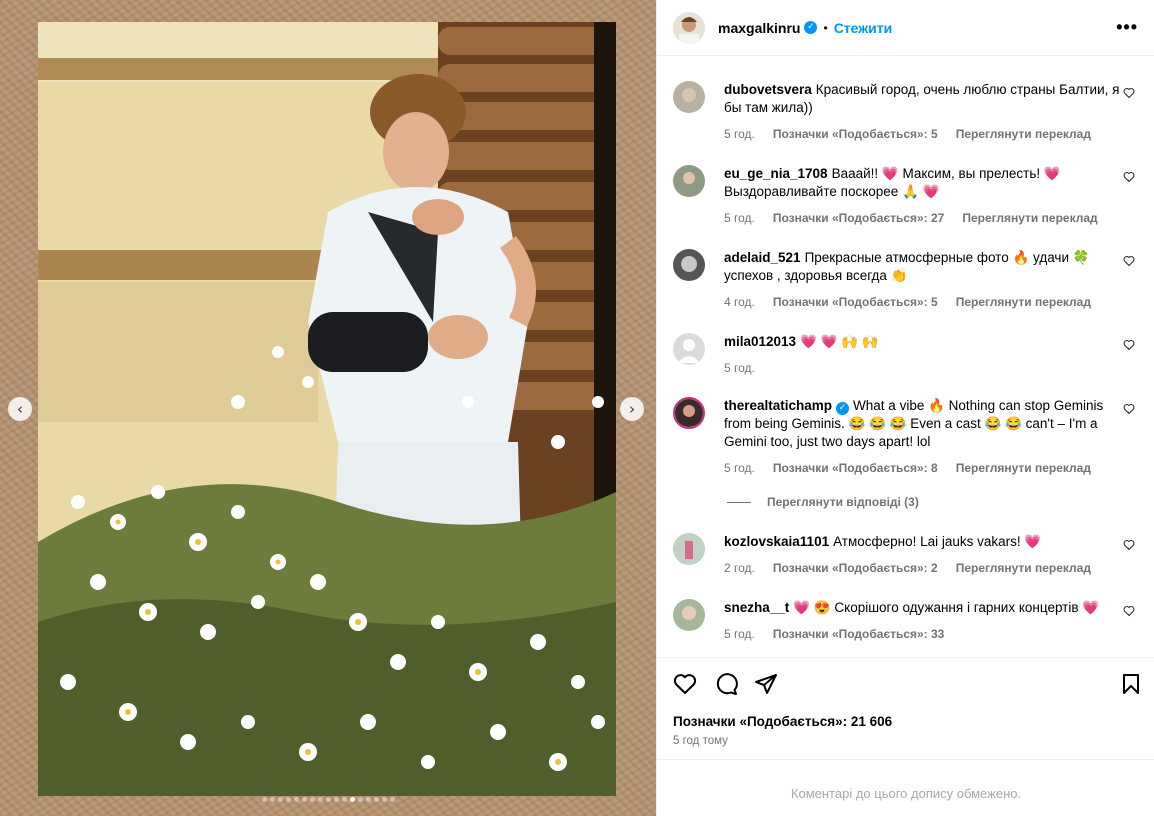  What do you see at coordinates (782, 721) in the screenshot?
I see `post-likes-count: Позначки «Подобається»: 21 606` at bounding box center [782, 721].